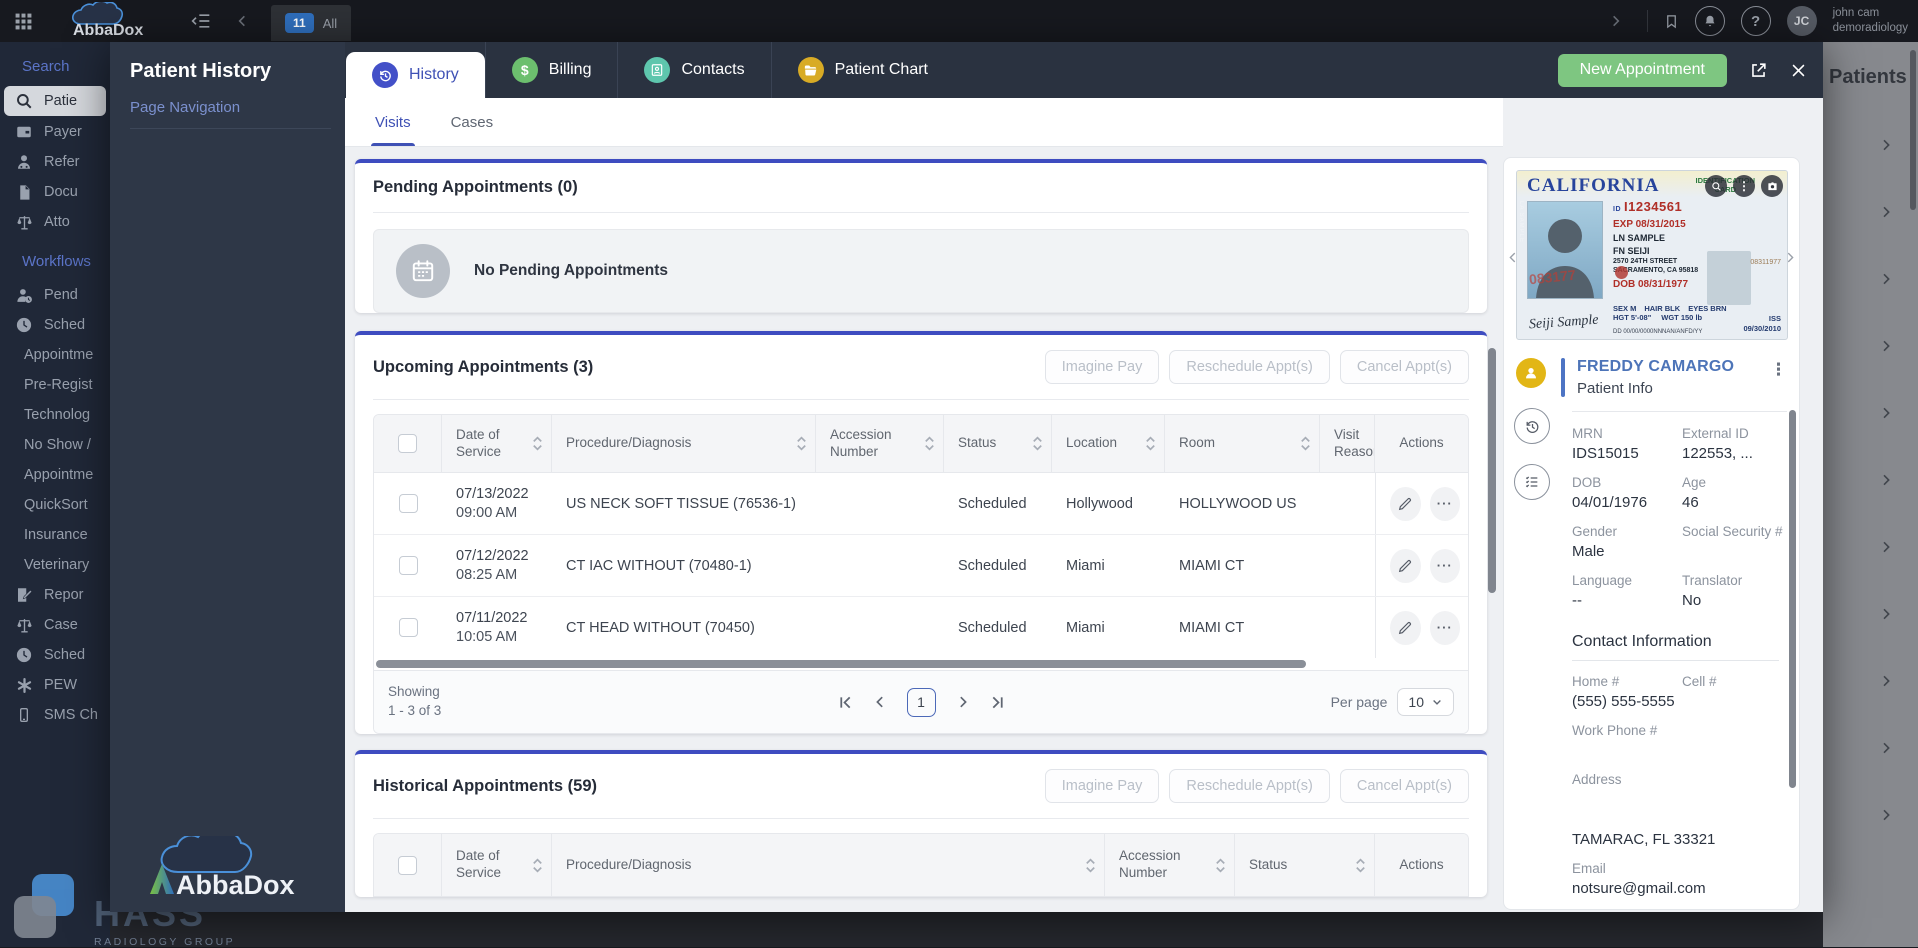 The height and width of the screenshot is (948, 1918). Describe the element at coordinates (201, 21) in the screenshot. I see `sidebar-collapse-icon` at that location.